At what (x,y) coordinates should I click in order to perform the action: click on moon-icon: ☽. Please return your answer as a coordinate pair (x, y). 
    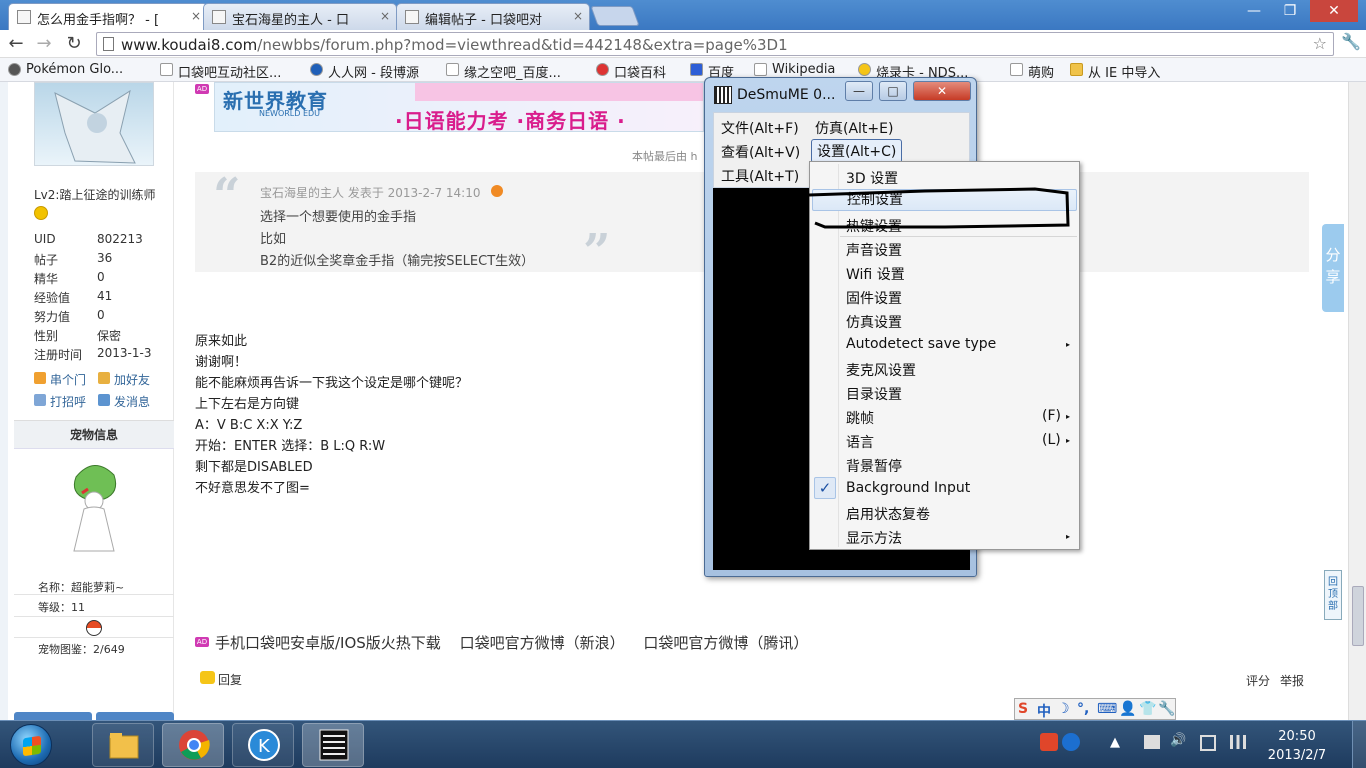
    Looking at the image, I should click on (1063, 709).